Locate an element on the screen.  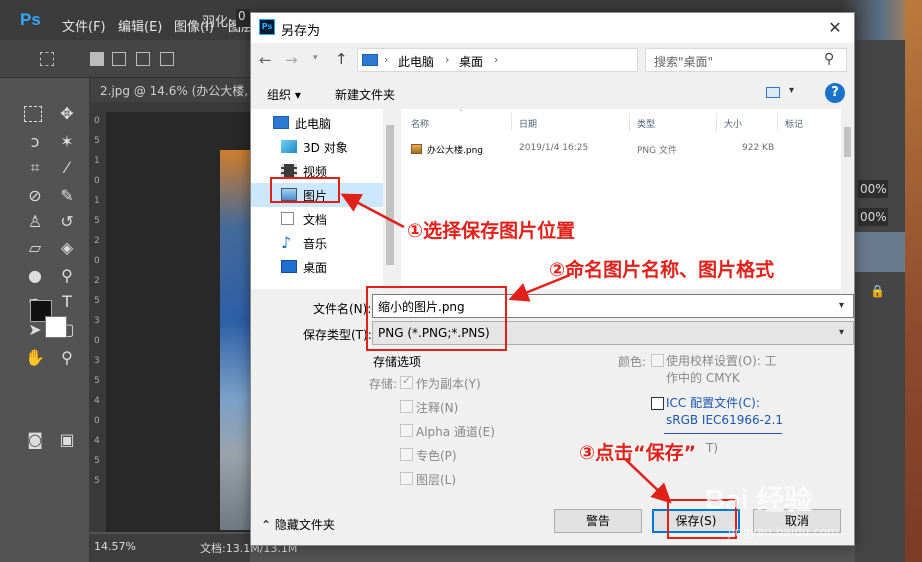
document-tab: 2.jpg @ 14.6% (办公大楼, R is located at coordinates (170, 90).